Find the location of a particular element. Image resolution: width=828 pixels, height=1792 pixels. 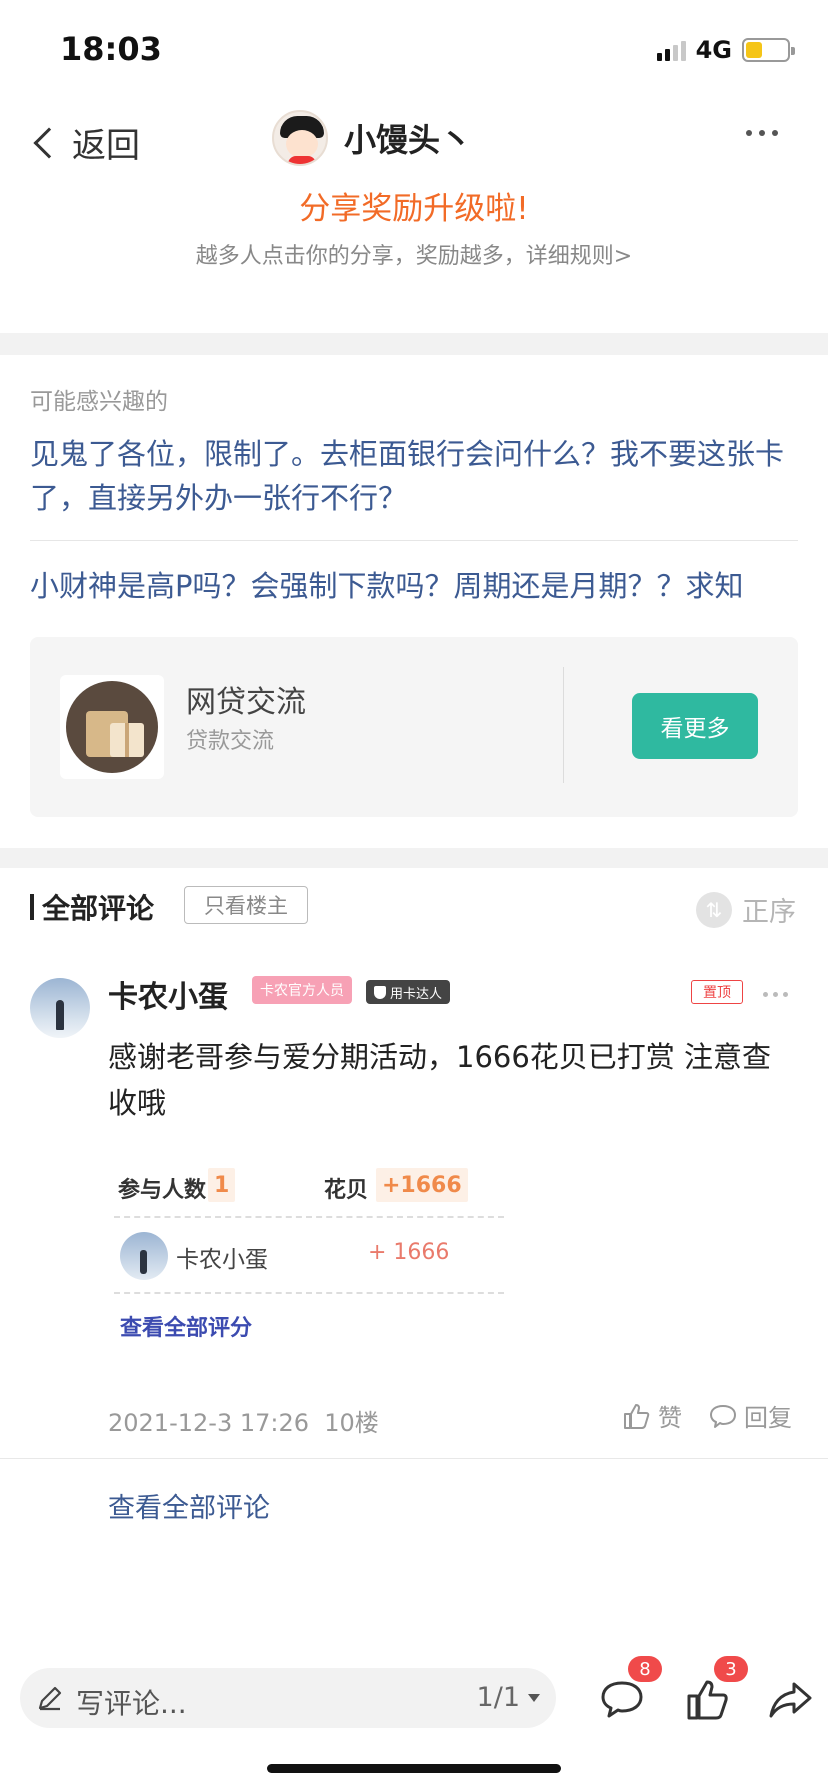

see-more-button: 看更多 is located at coordinates (695, 726).